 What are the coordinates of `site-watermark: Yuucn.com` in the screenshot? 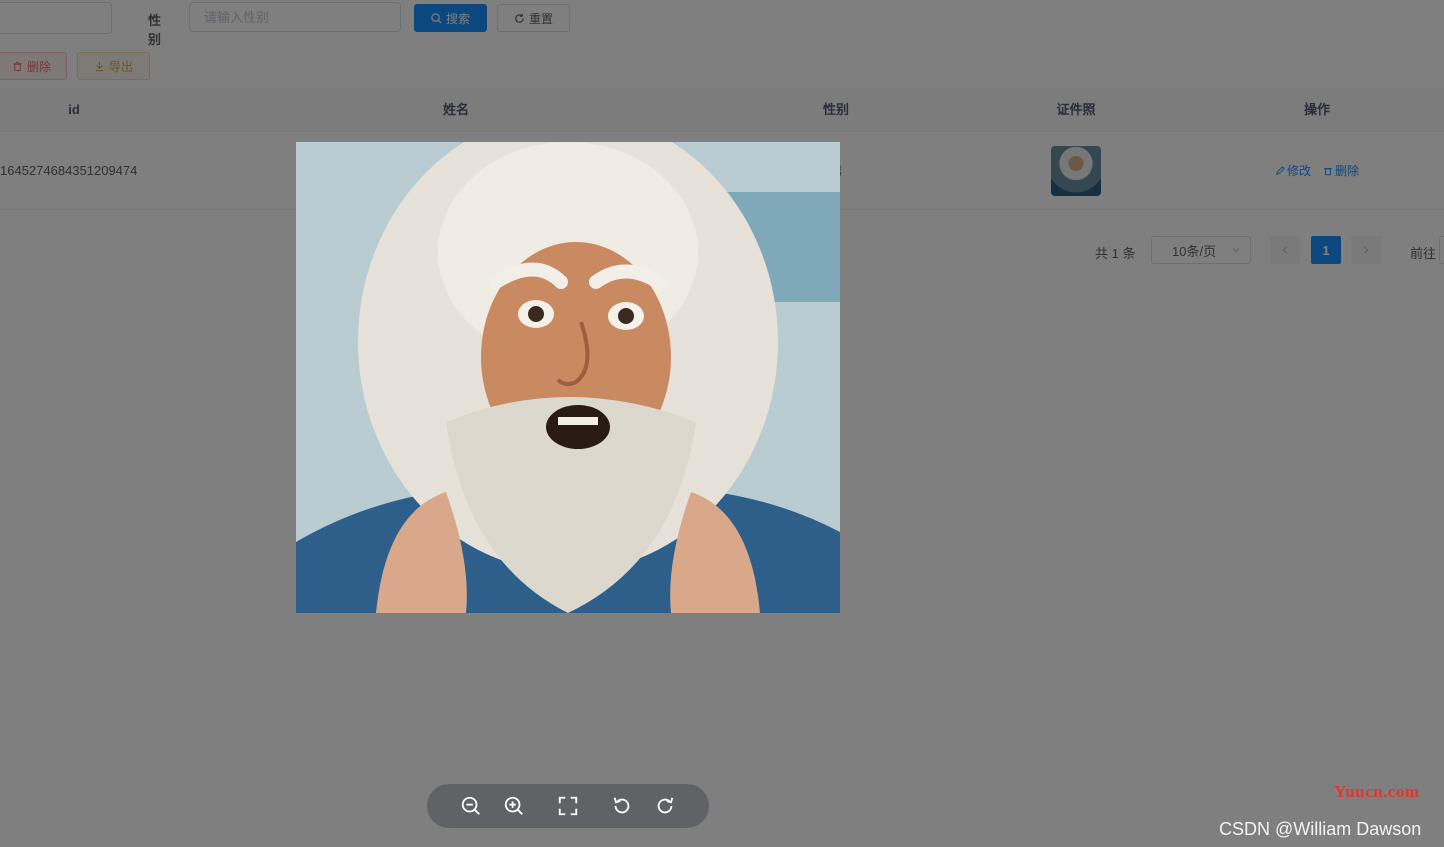 It's located at (1377, 791).